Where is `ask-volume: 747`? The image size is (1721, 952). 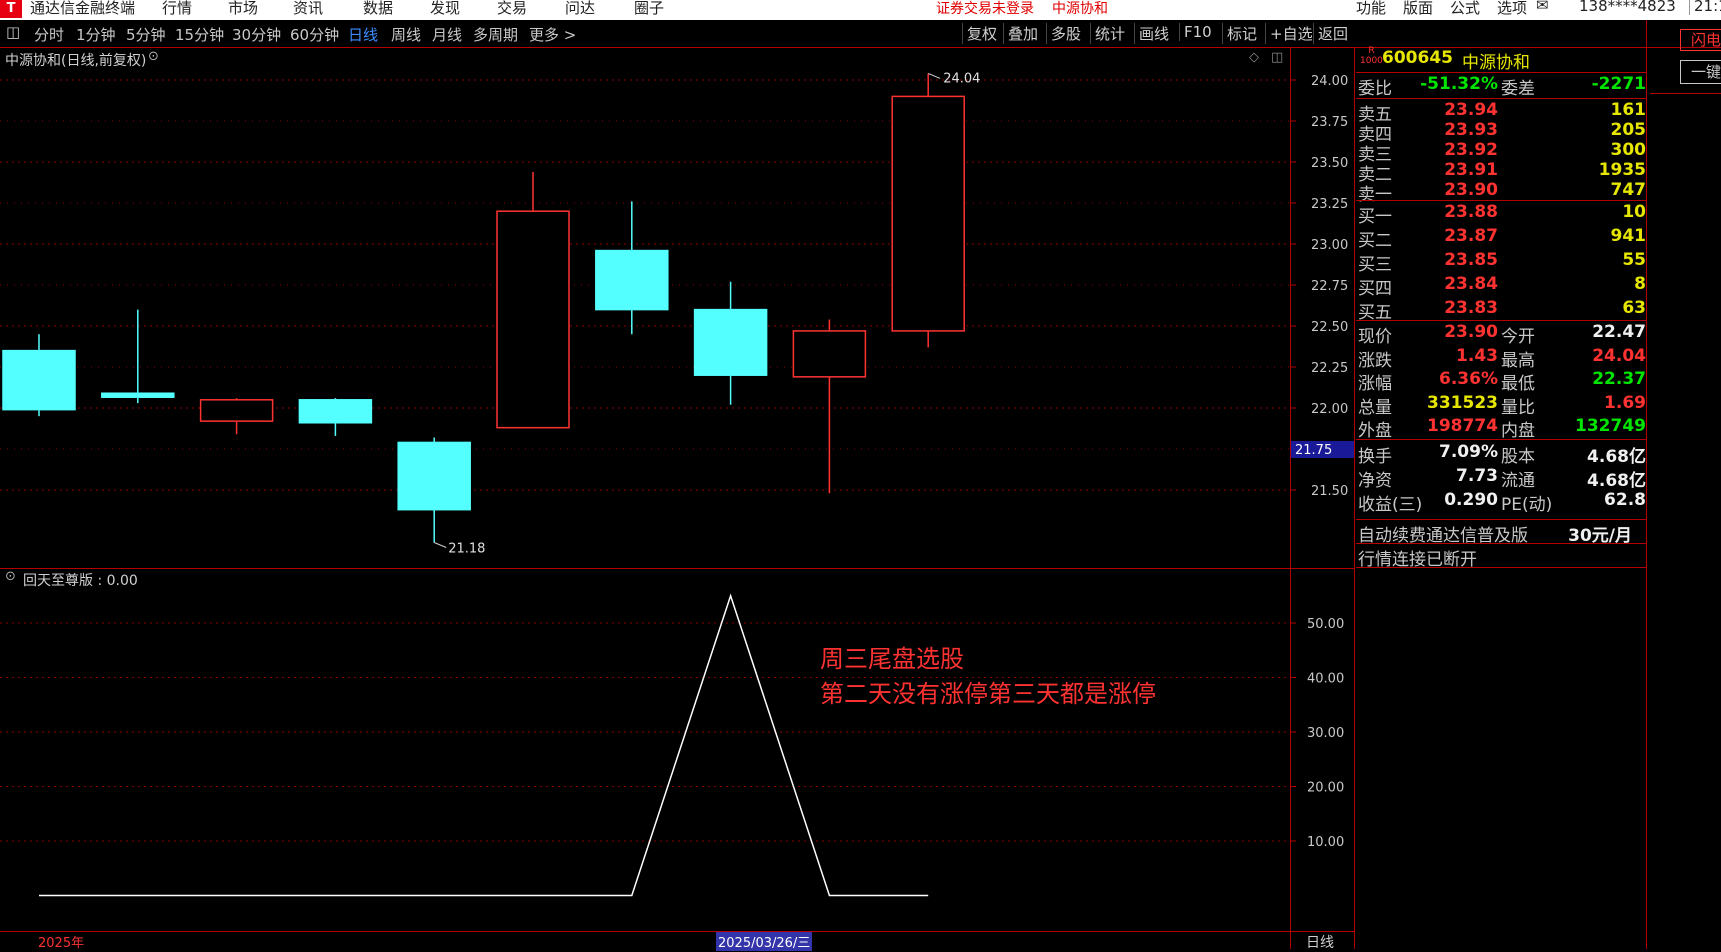
ask-volume: 747 is located at coordinates (1628, 190).